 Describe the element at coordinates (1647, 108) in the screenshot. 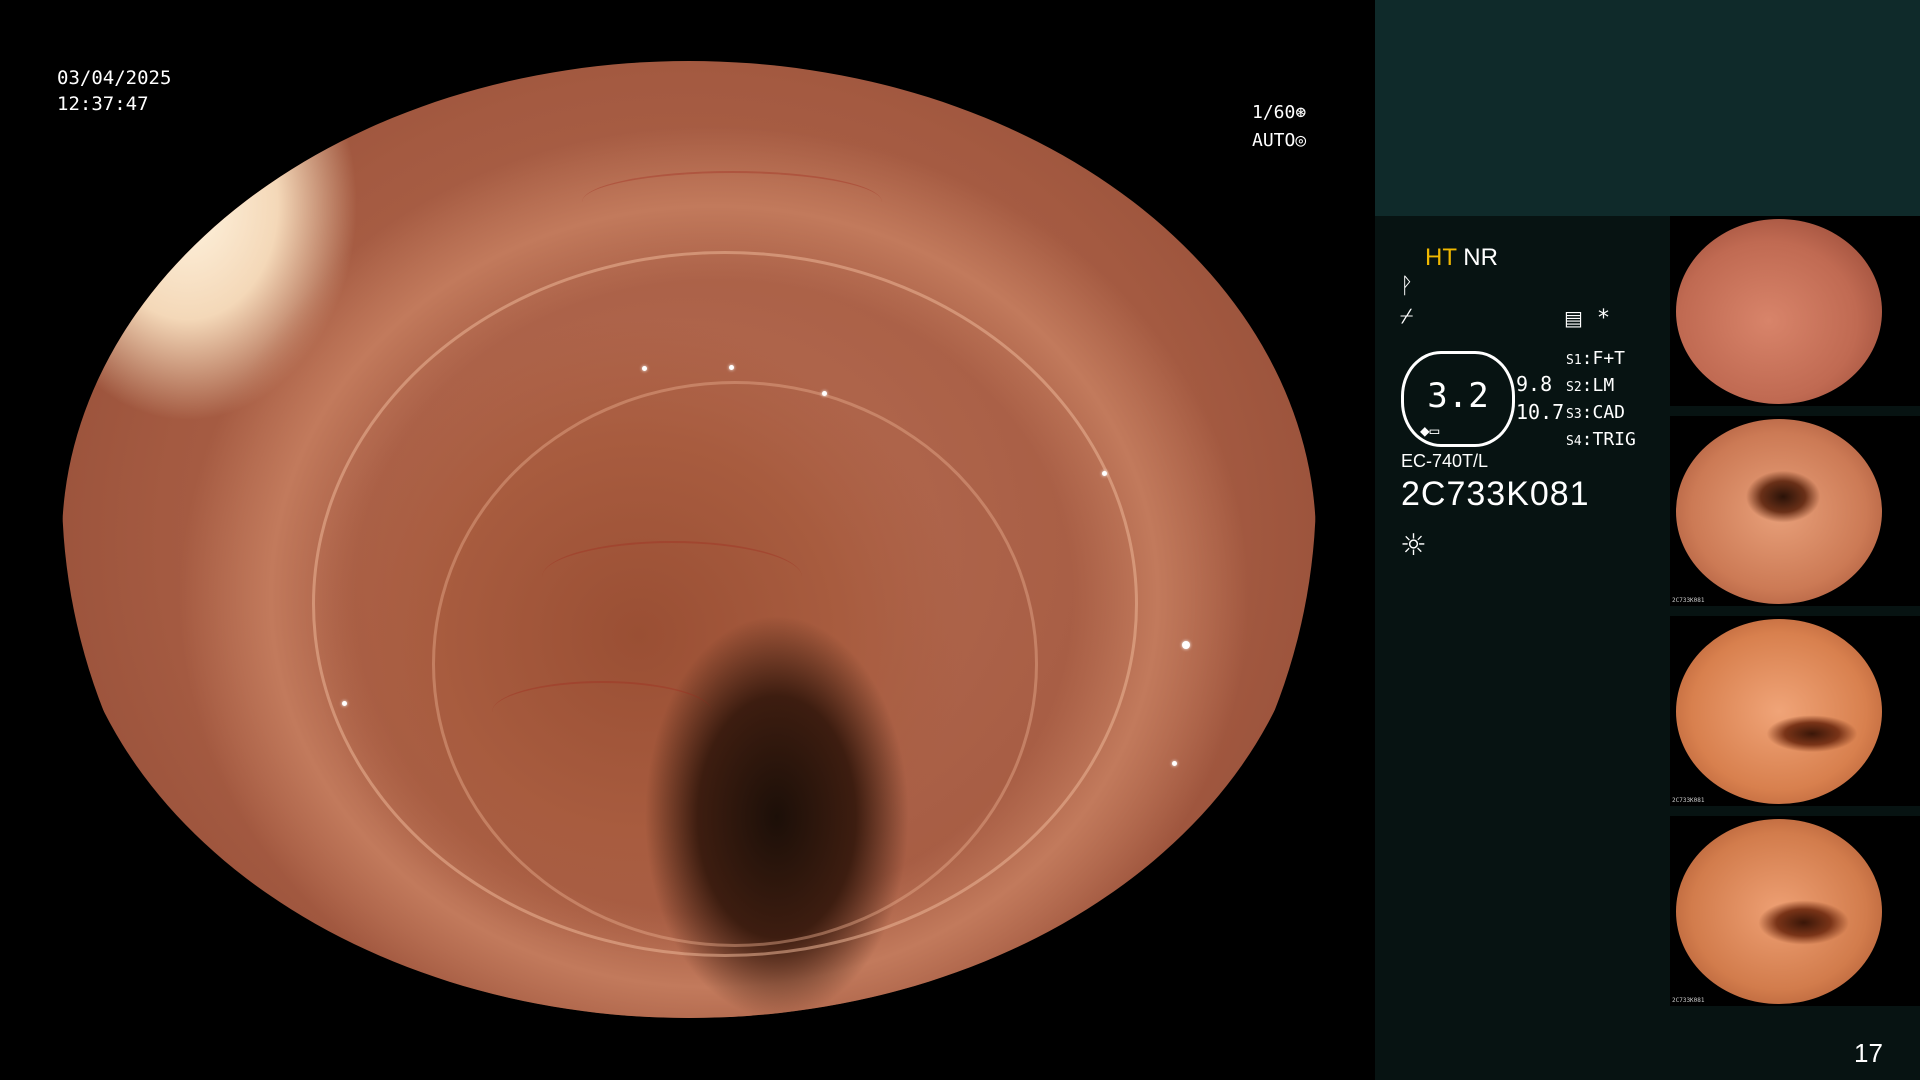

I see `panel-header` at that location.